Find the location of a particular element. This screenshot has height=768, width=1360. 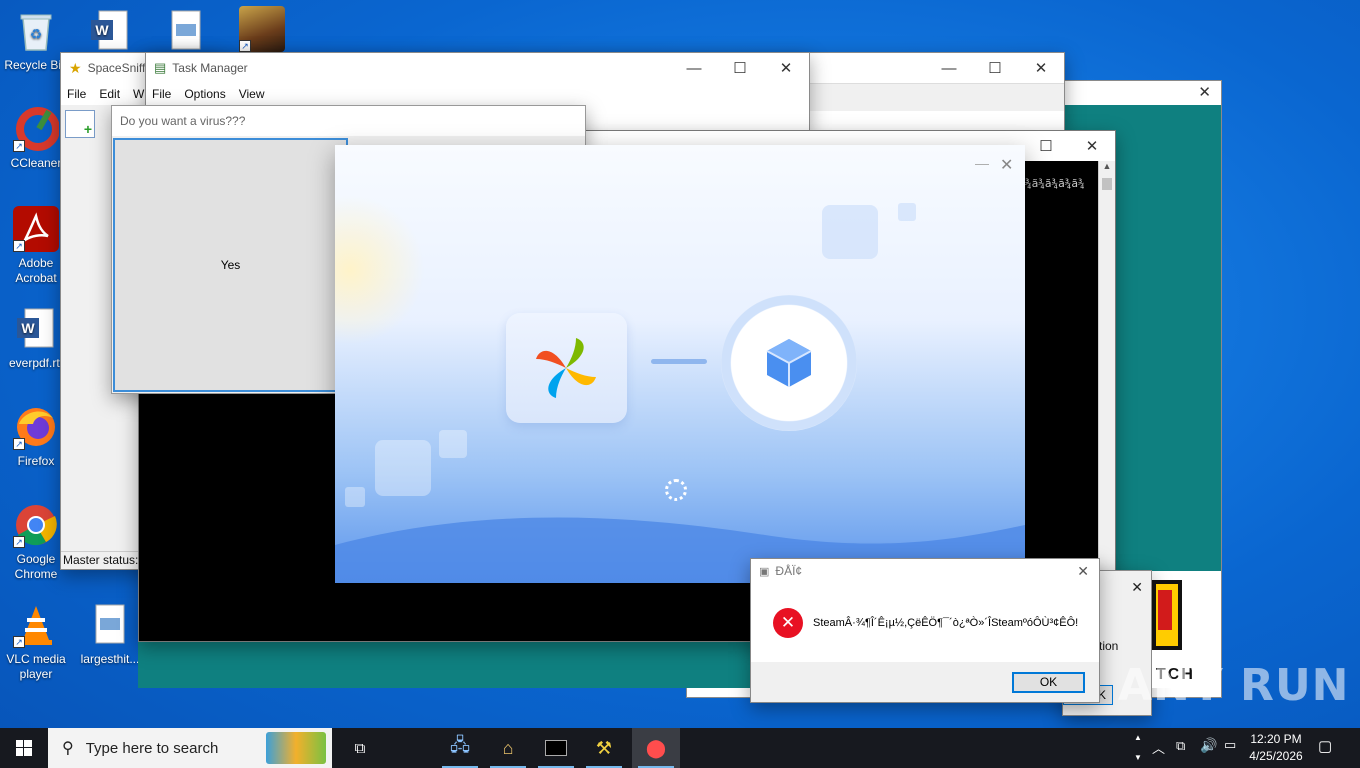

installer-app-icon: ⌂ is located at coordinates (508, 747).